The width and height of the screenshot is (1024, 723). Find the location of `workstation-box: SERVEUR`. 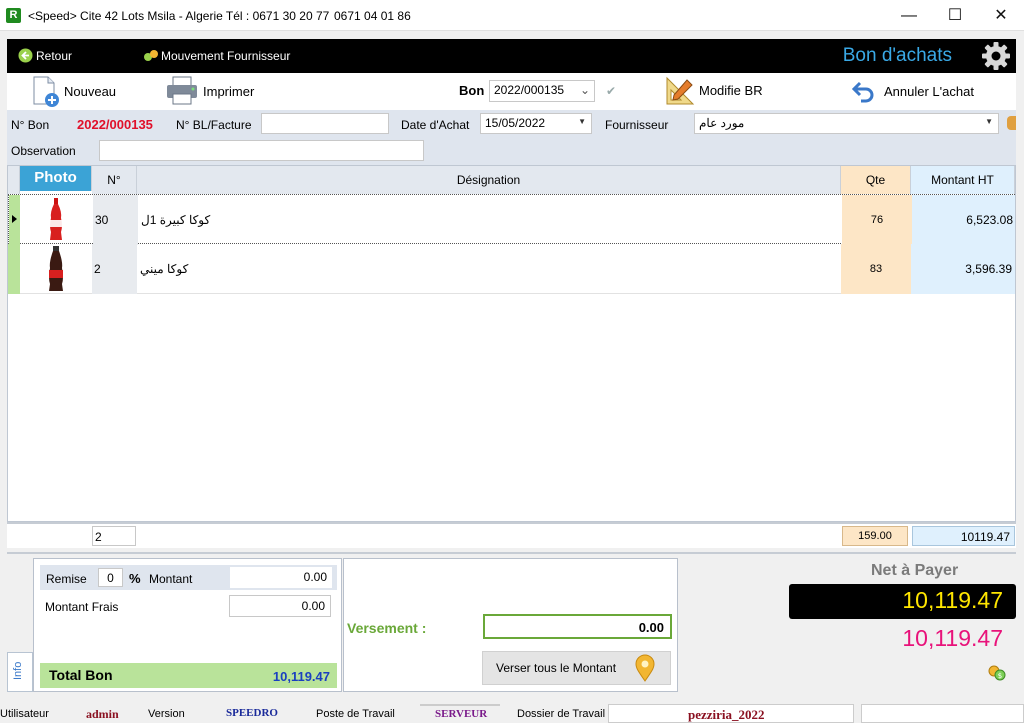

workstation-box: SERVEUR is located at coordinates (460, 713).